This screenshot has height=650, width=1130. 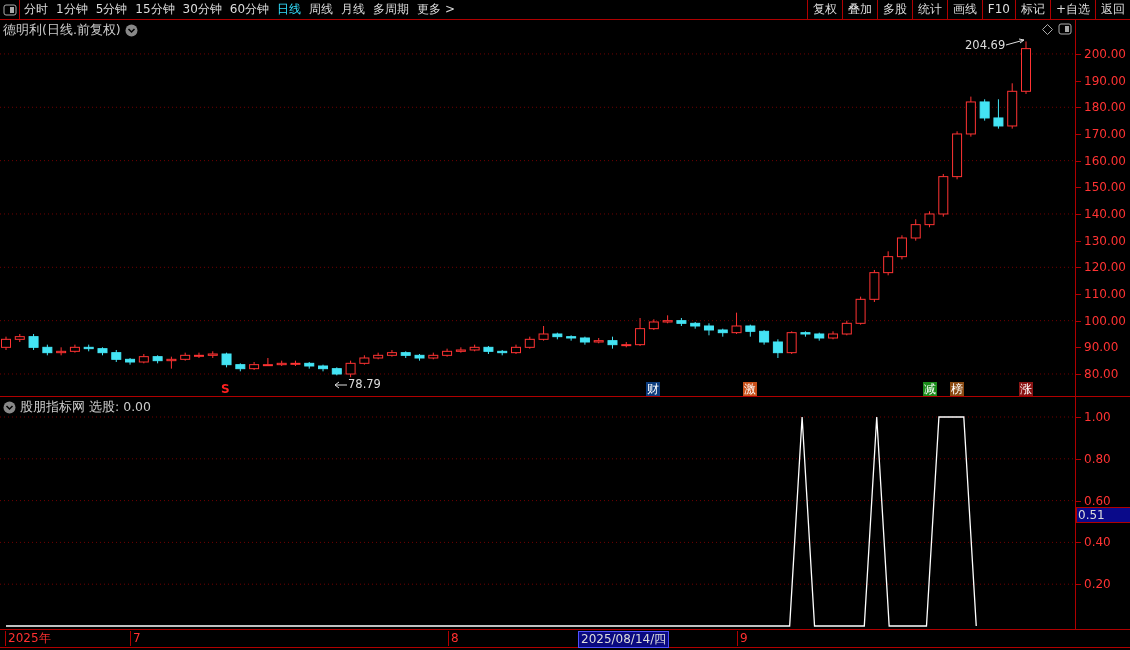 What do you see at coordinates (1097, 542) in the screenshot?
I see `axis-label: 0.40` at bounding box center [1097, 542].